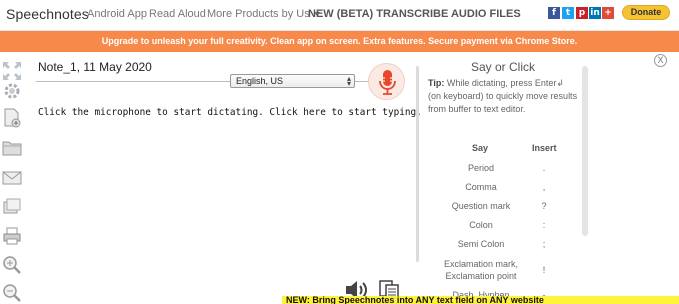 Image resolution: width=679 pixels, height=304 pixels. Describe the element at coordinates (568, 13) in the screenshot. I see `twitter-icon: t` at that location.